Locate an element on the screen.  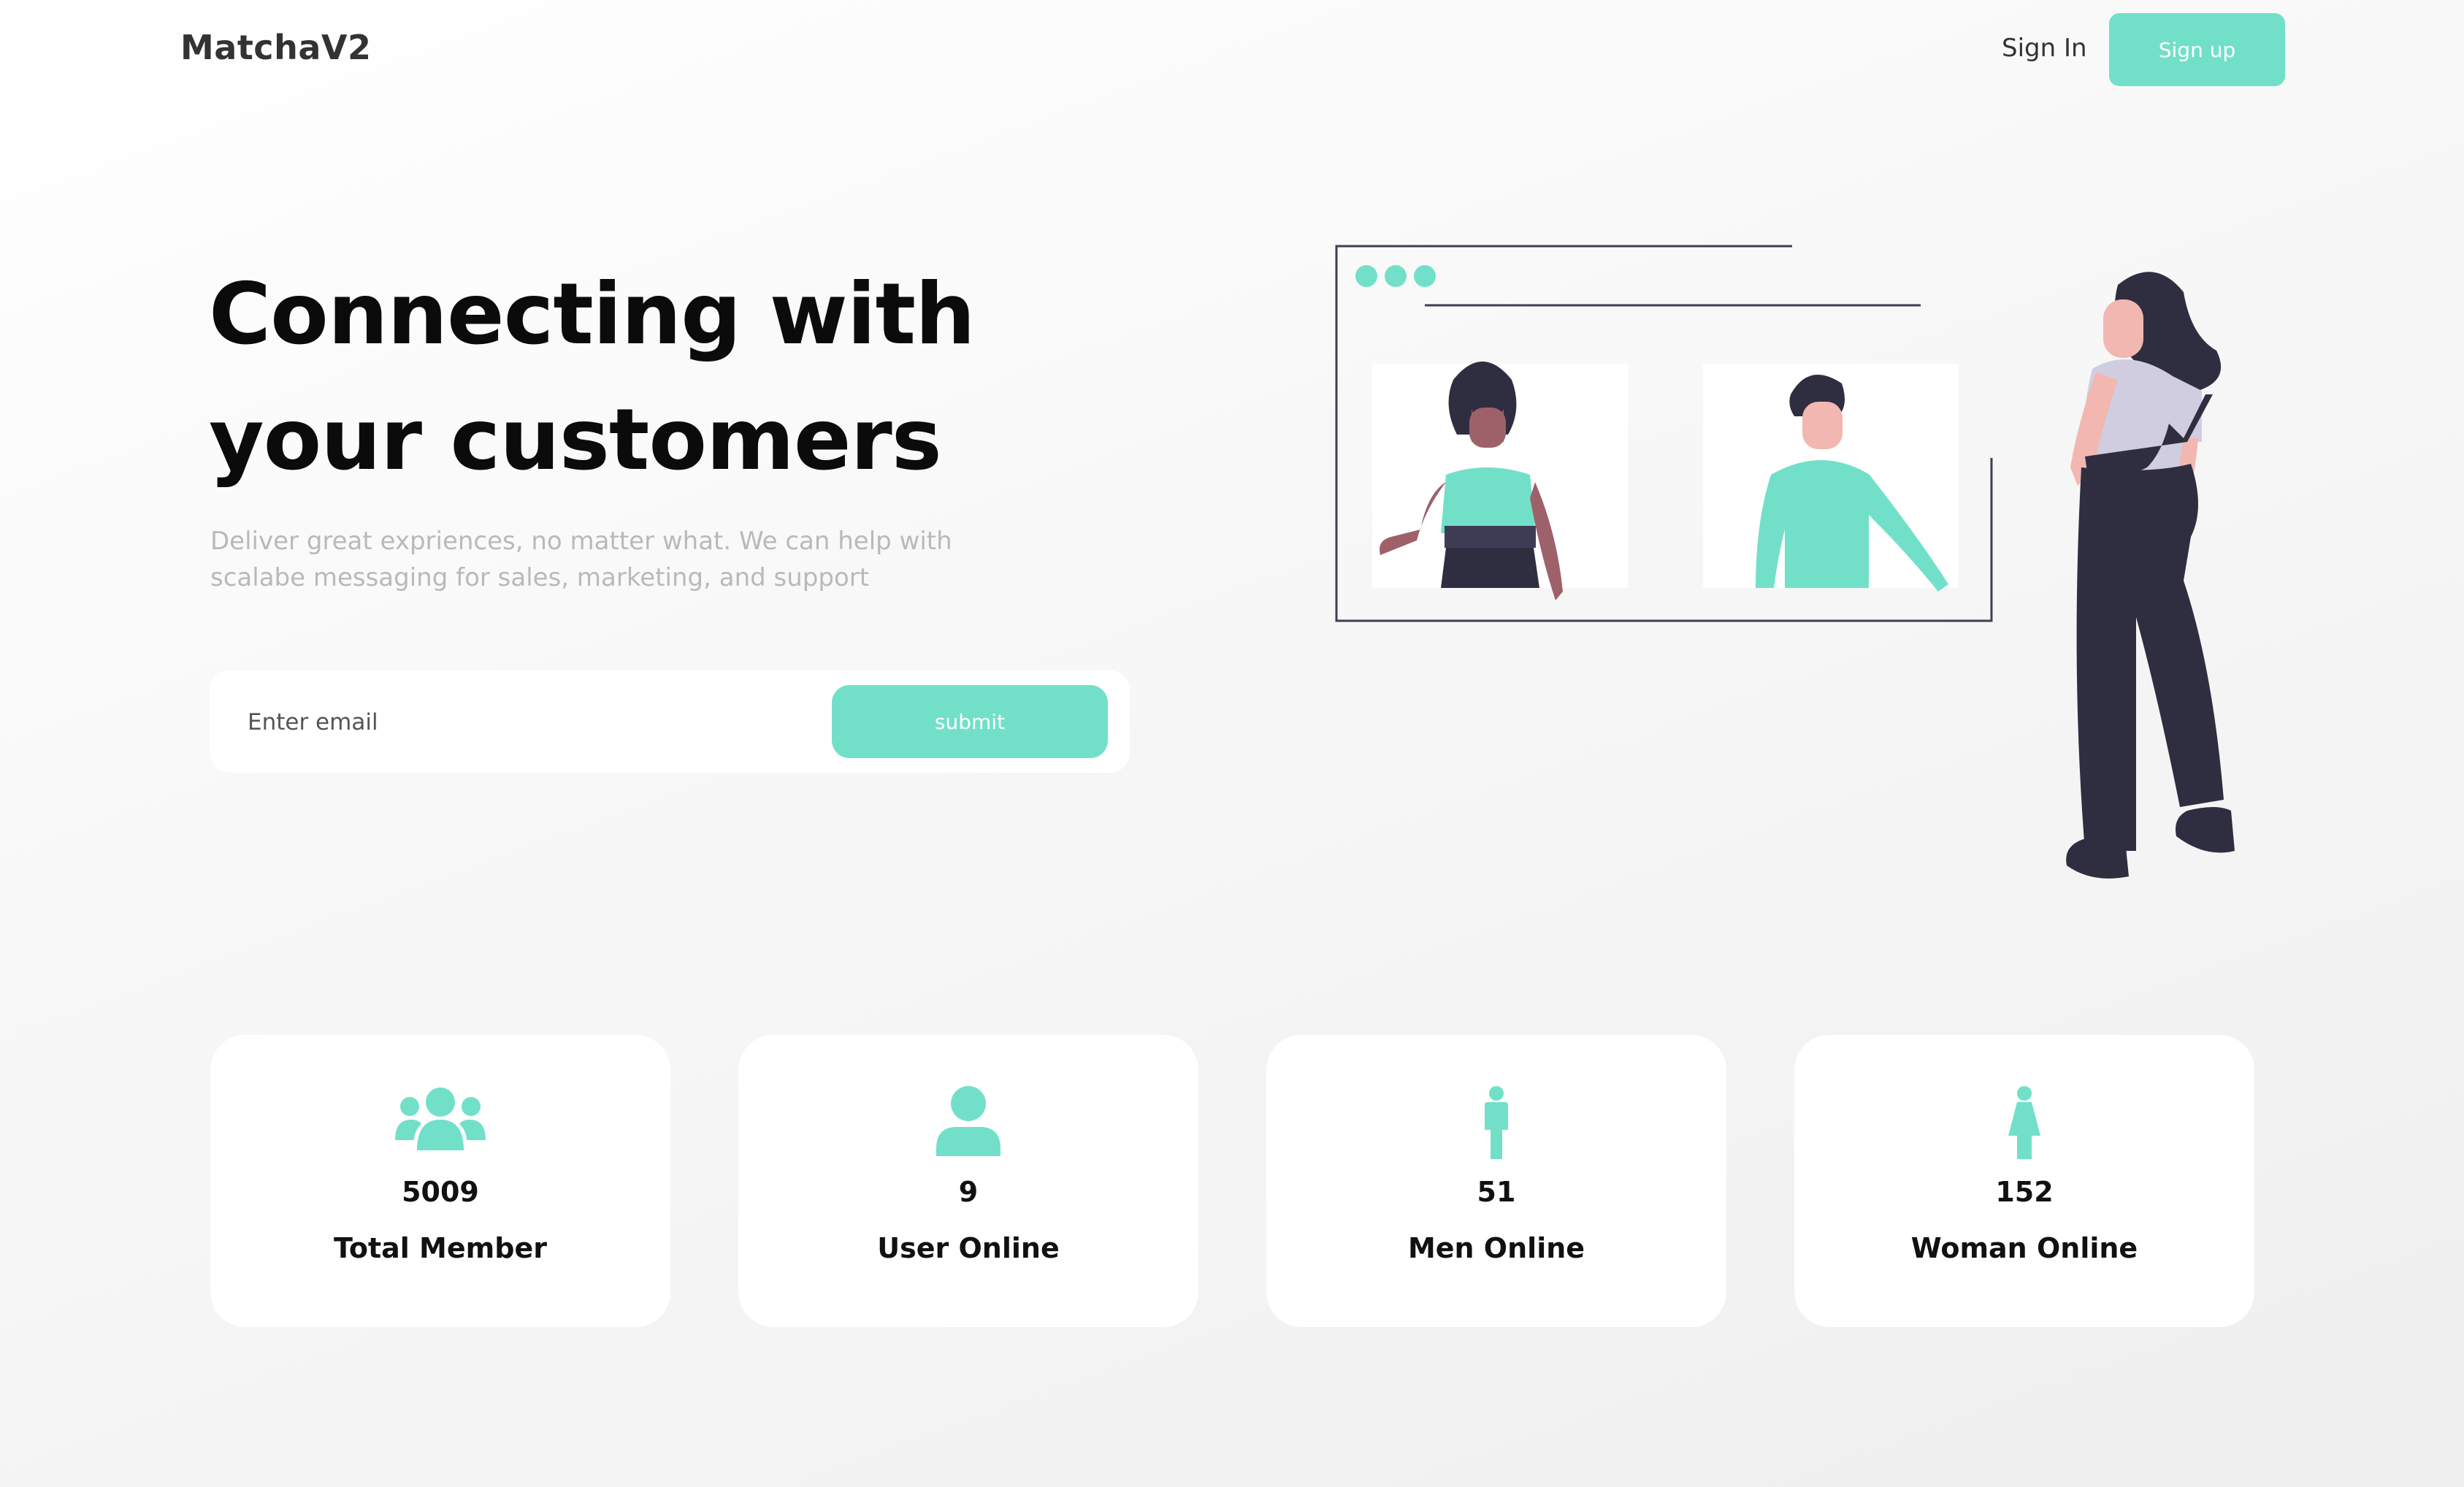
stat-value: 9 is located at coordinates (968, 1192).